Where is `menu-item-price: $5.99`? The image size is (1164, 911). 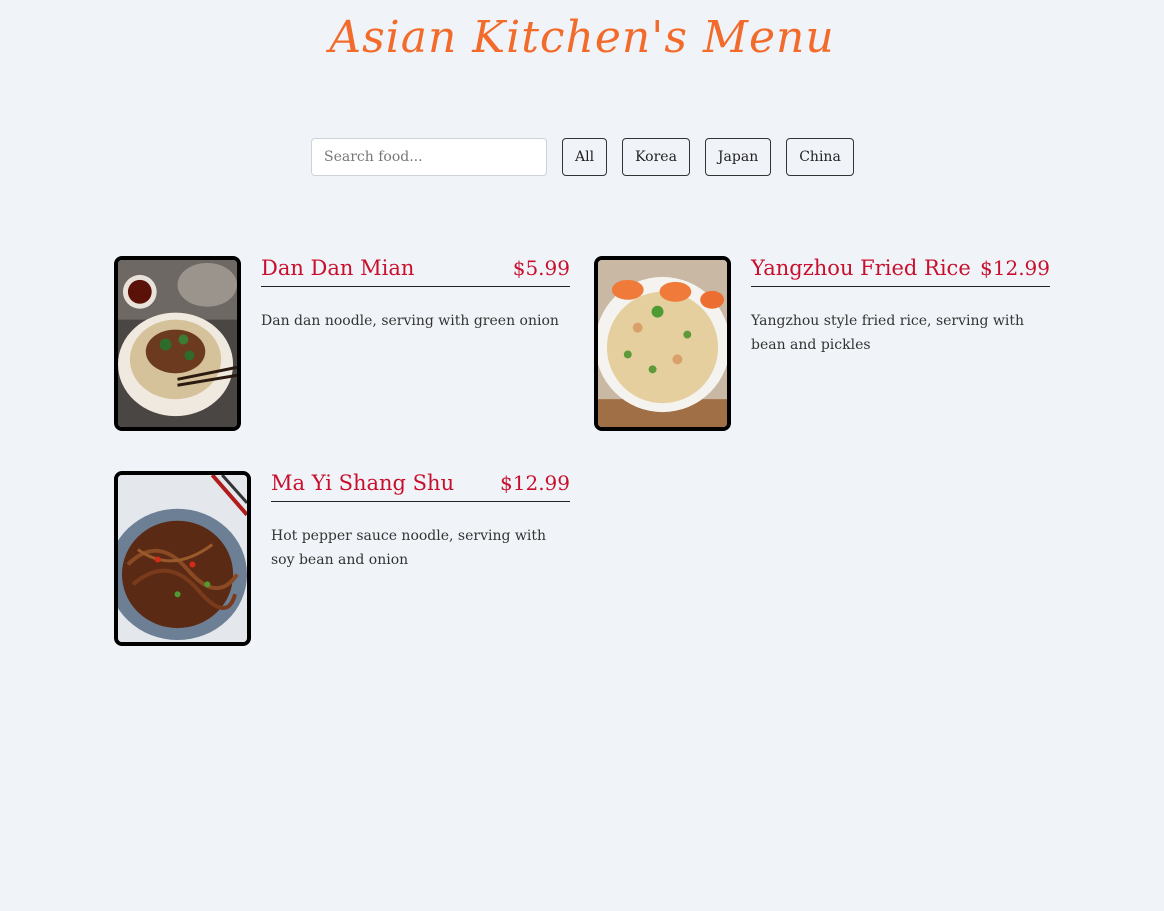 menu-item-price: $5.99 is located at coordinates (541, 268).